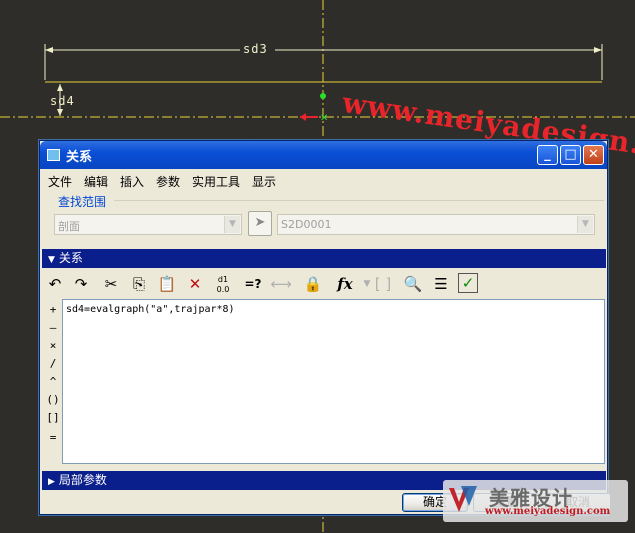 The height and width of the screenshot is (533, 635). Describe the element at coordinates (51, 482) in the screenshot. I see `collapsed-triangle-icon: ▶` at that location.